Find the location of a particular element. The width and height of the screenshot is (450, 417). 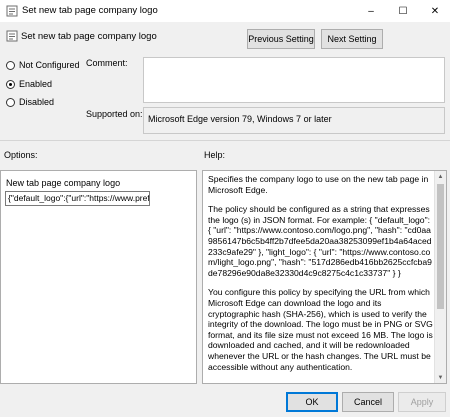

radio-not-configured: Not Configured is located at coordinates (43, 65).